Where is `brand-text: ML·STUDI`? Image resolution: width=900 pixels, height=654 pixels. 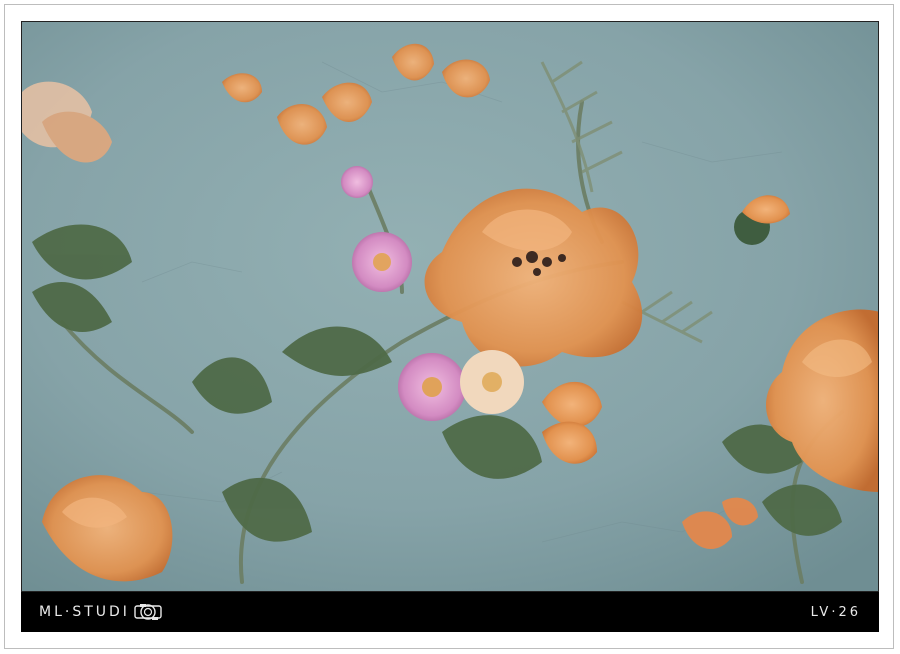
brand-text: ML·STUDI is located at coordinates (84, 612).